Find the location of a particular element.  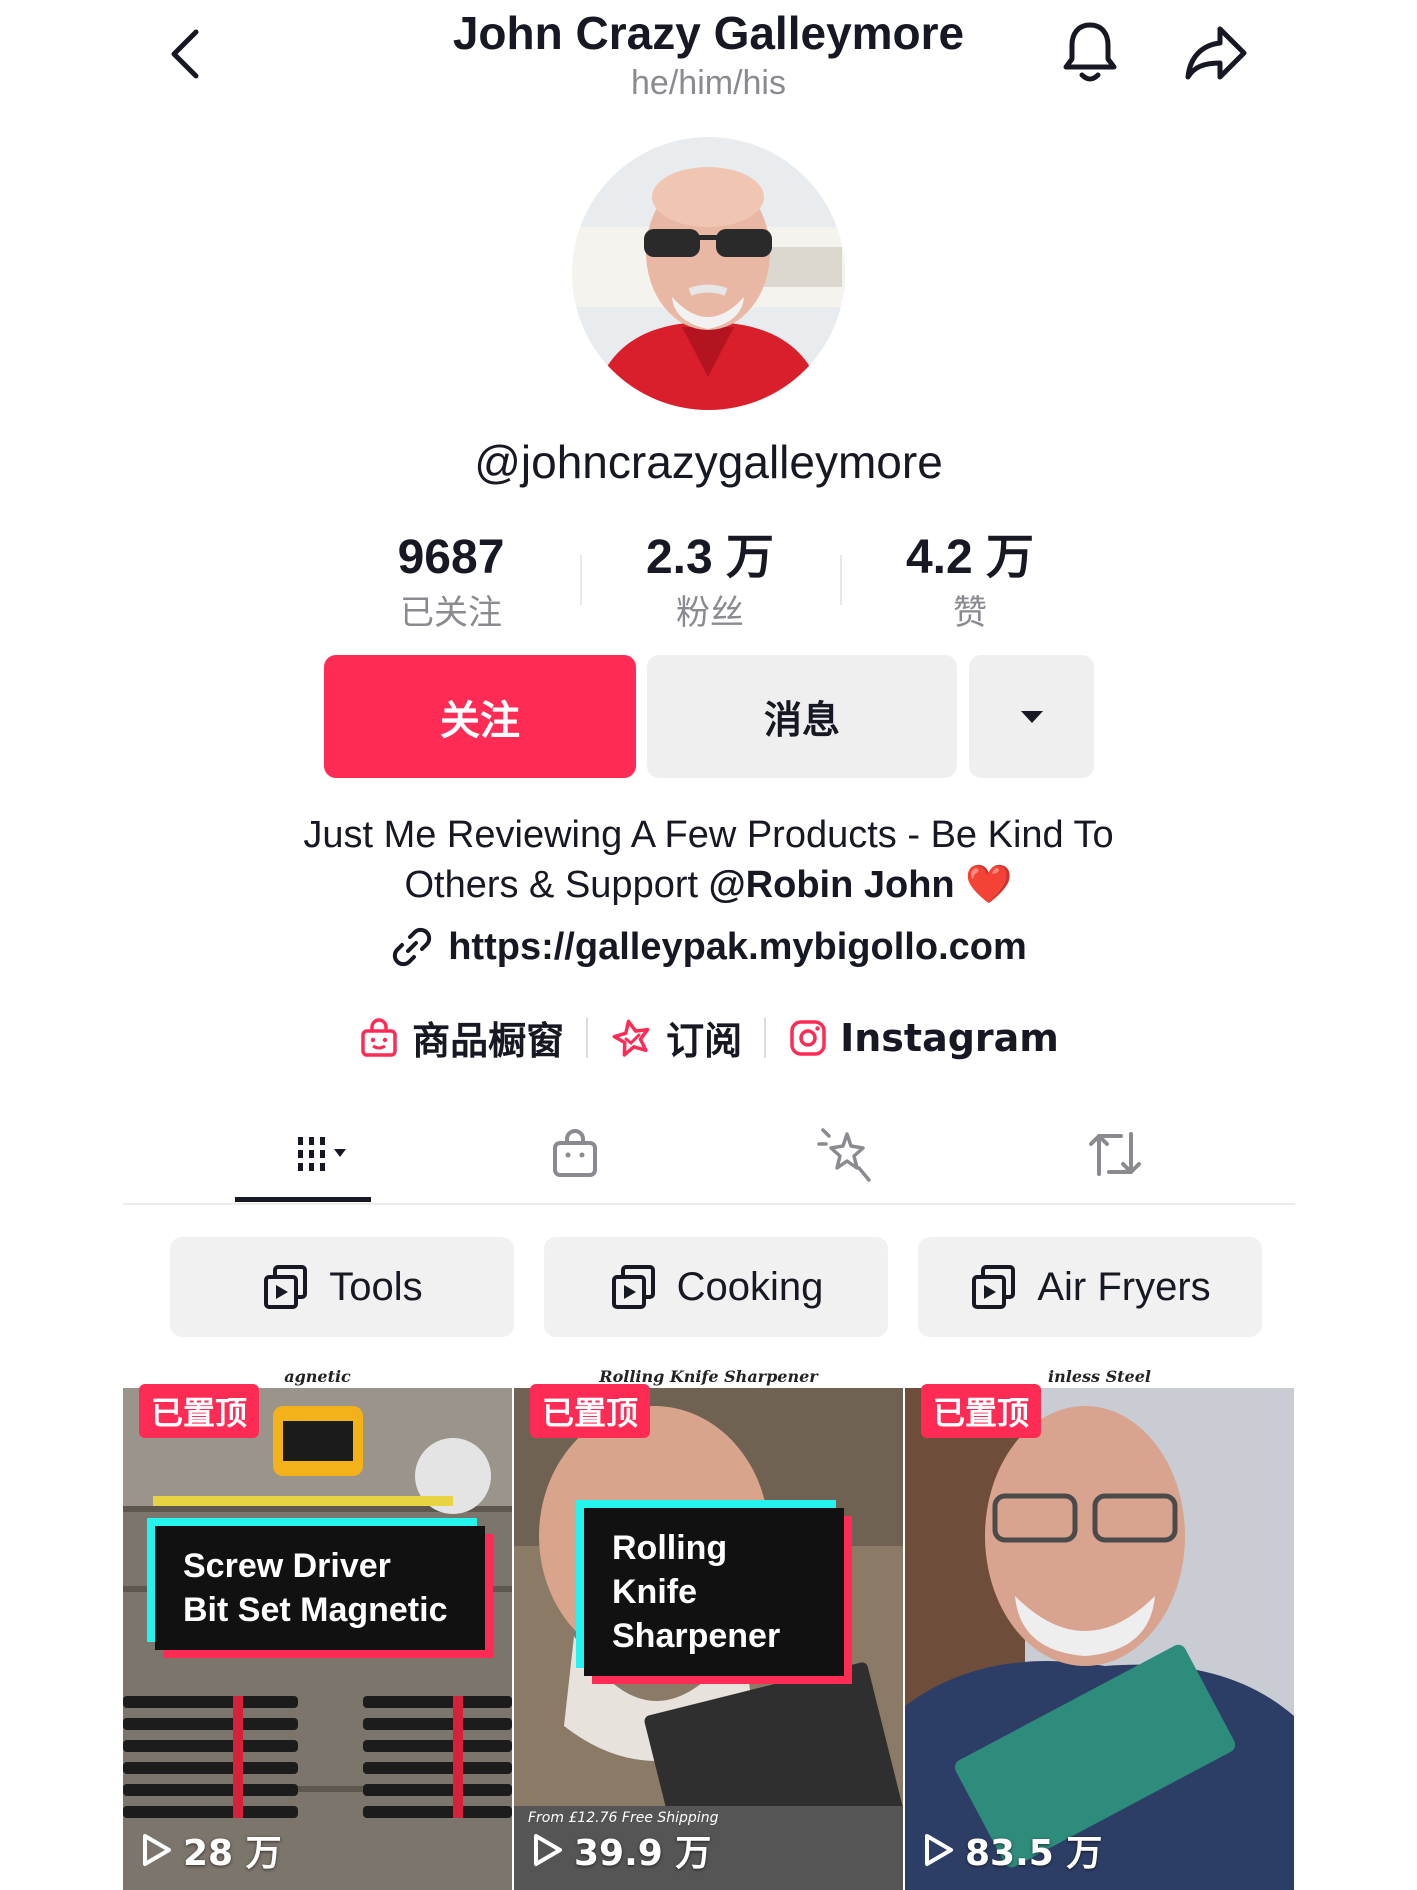

playlist-tools: Tools is located at coordinates (342, 1287).